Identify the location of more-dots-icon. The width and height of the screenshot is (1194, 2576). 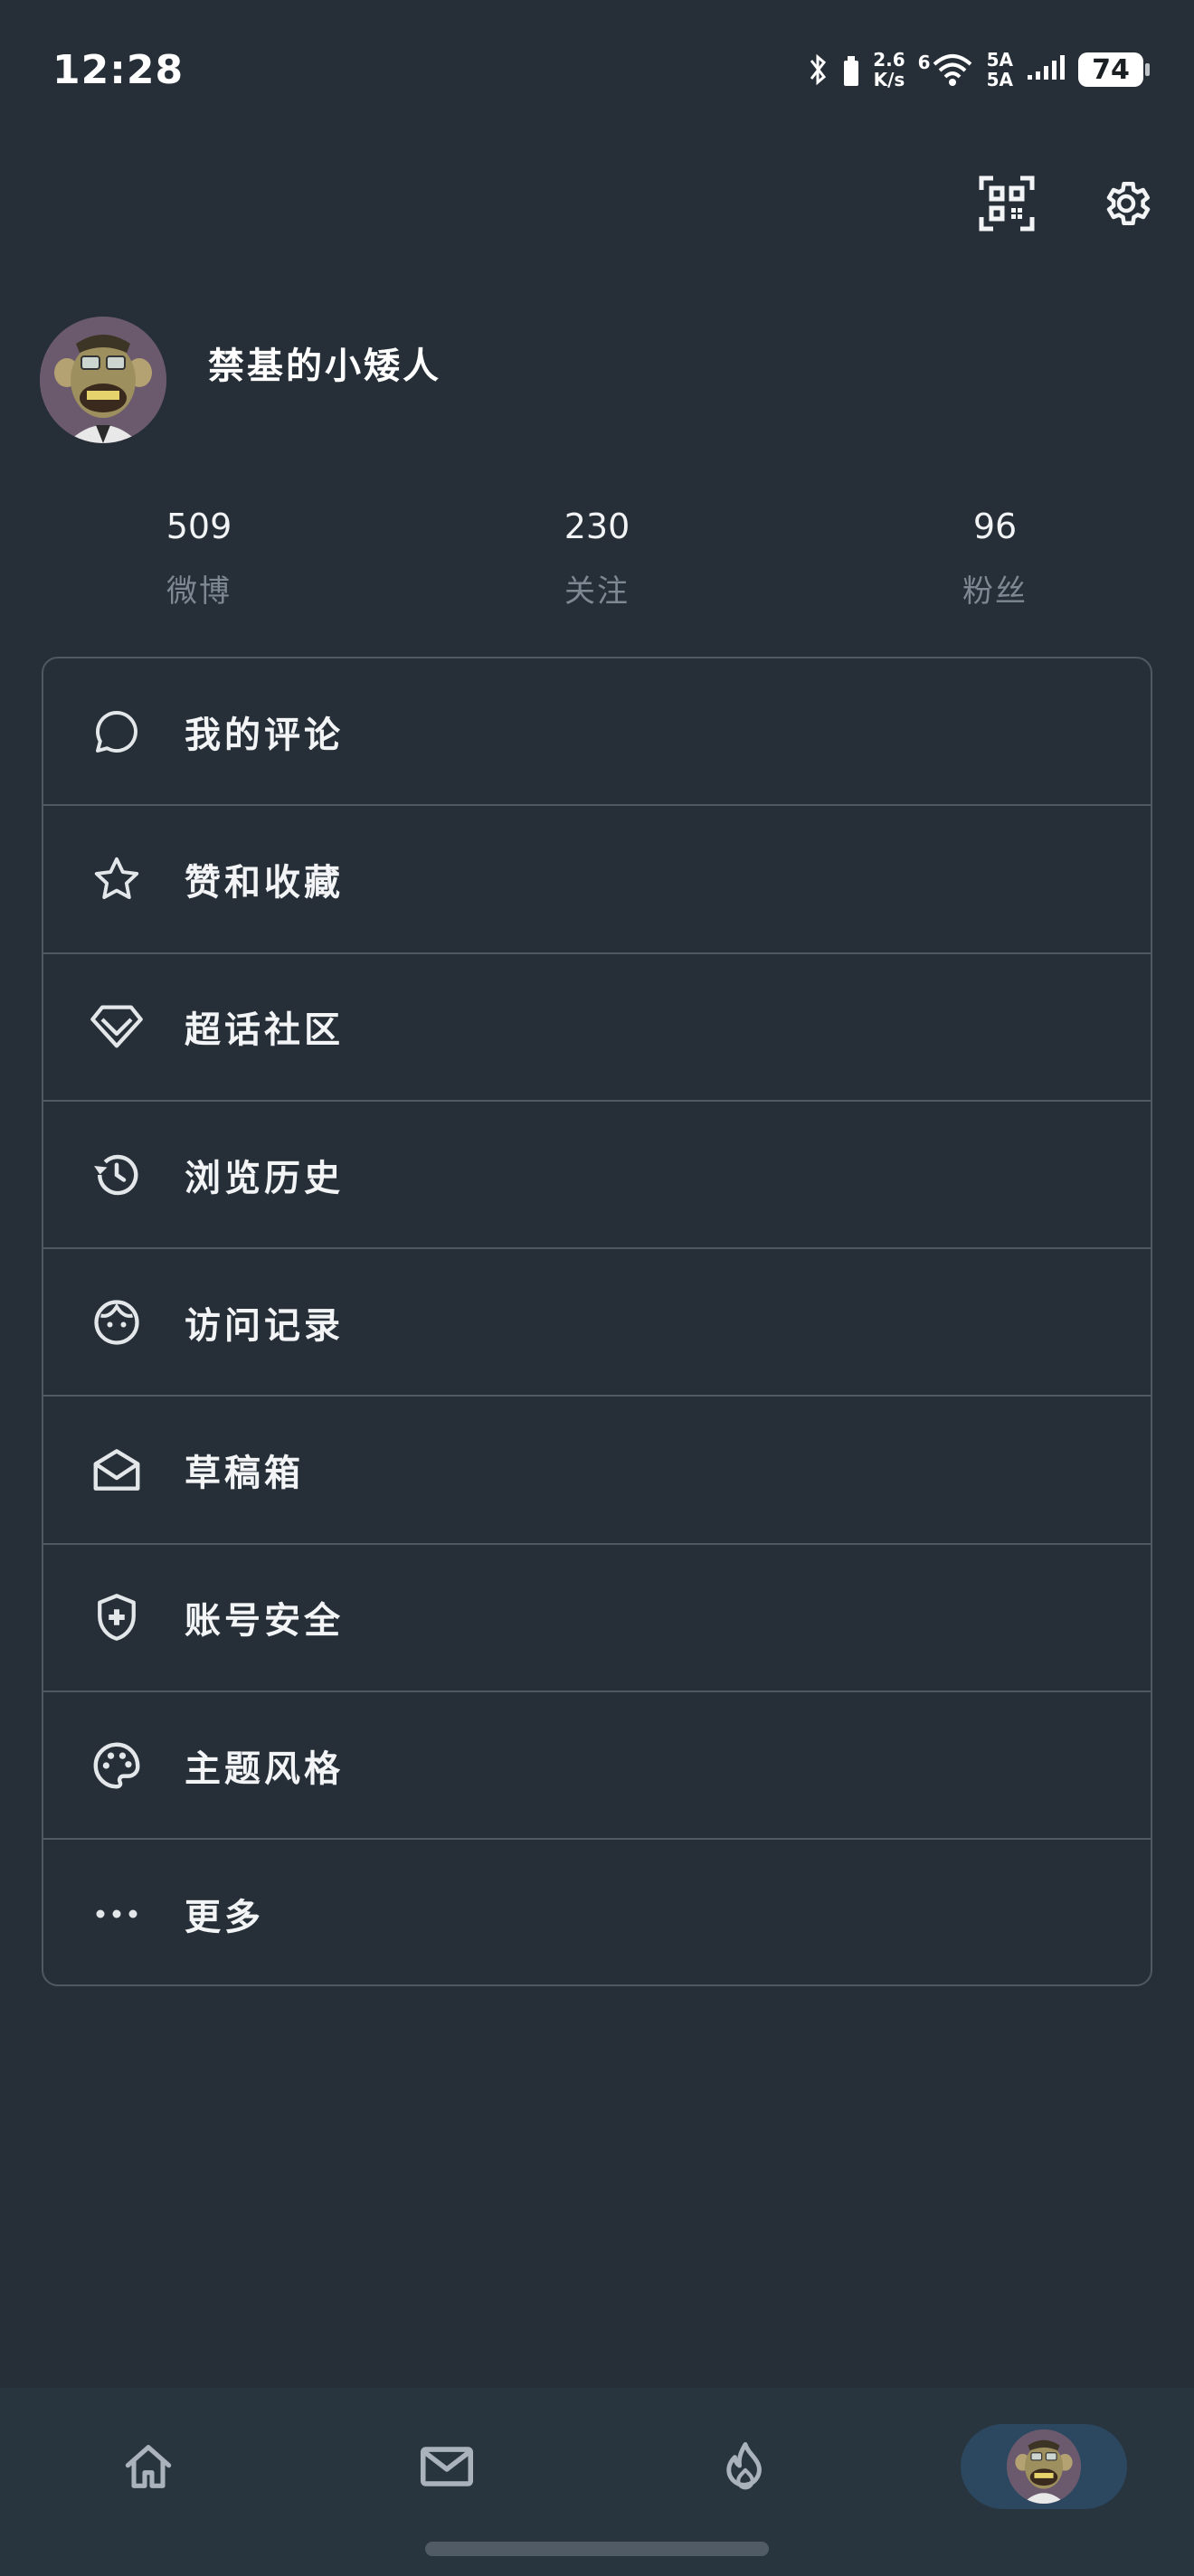
(116, 1914).